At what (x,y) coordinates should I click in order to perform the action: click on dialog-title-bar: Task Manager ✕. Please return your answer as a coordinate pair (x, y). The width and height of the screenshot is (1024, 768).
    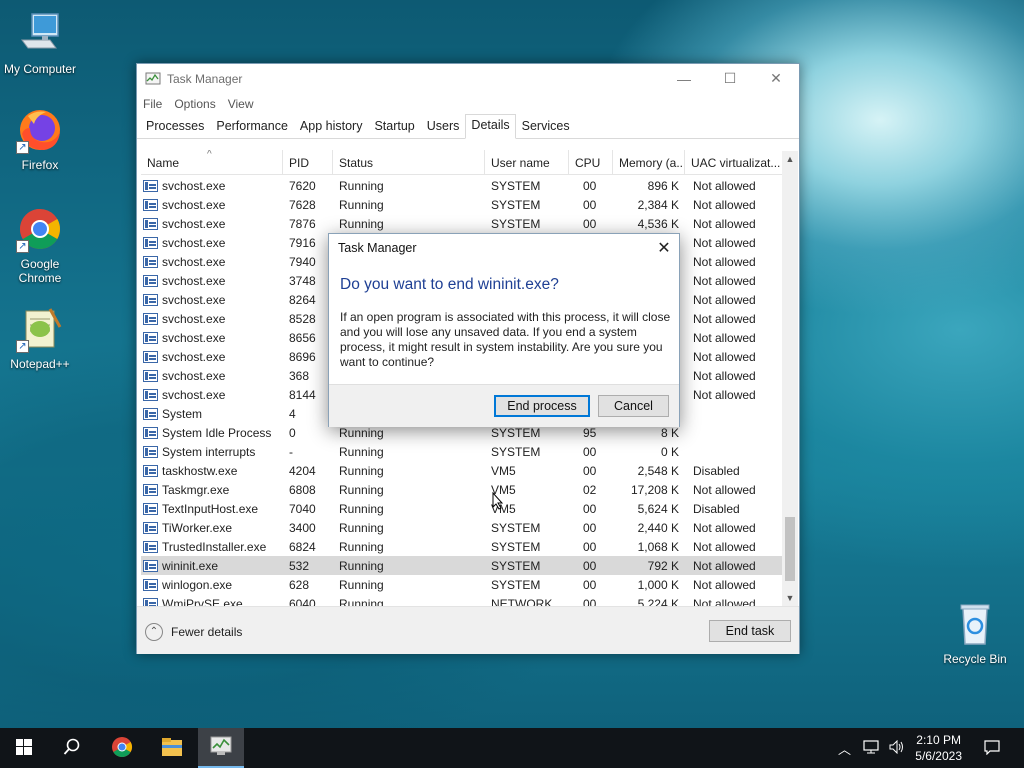
    Looking at the image, I should click on (504, 248).